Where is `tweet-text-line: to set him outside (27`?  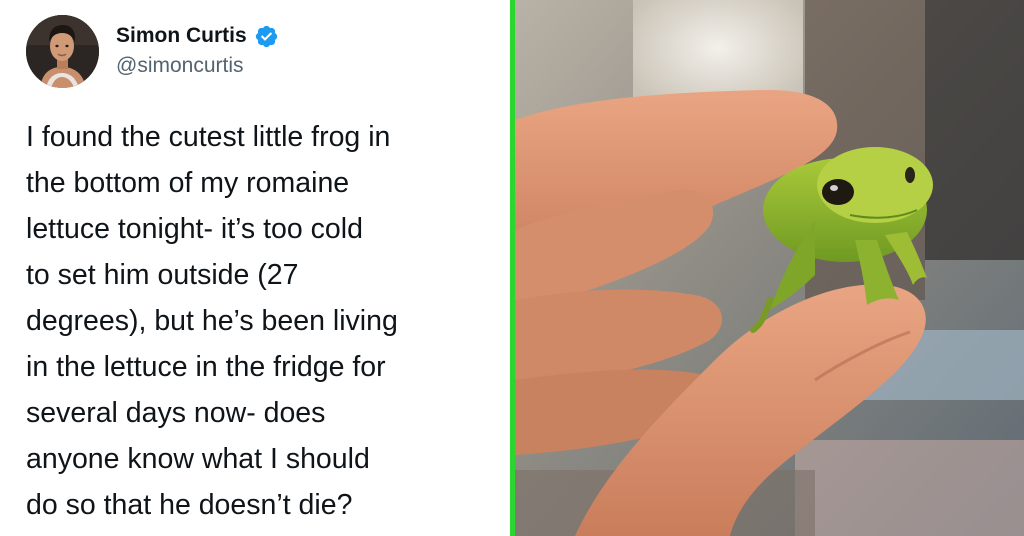 tweet-text-line: to set him outside (27 is located at coordinates (162, 275).